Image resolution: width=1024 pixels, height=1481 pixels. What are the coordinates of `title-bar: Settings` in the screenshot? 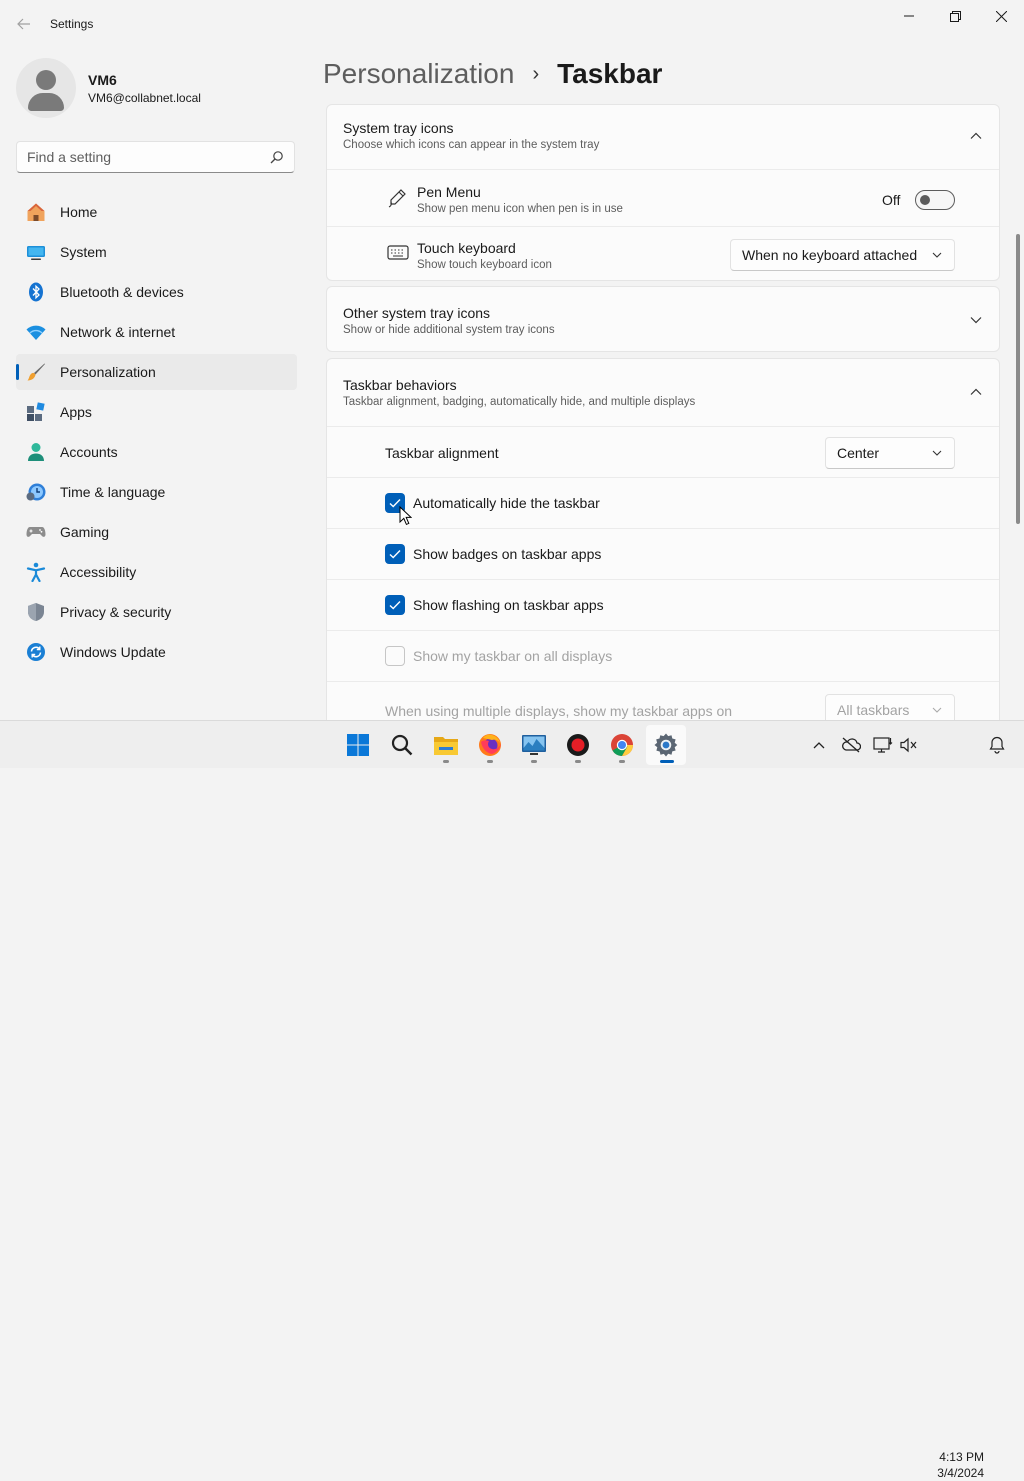 It's located at (512, 24).